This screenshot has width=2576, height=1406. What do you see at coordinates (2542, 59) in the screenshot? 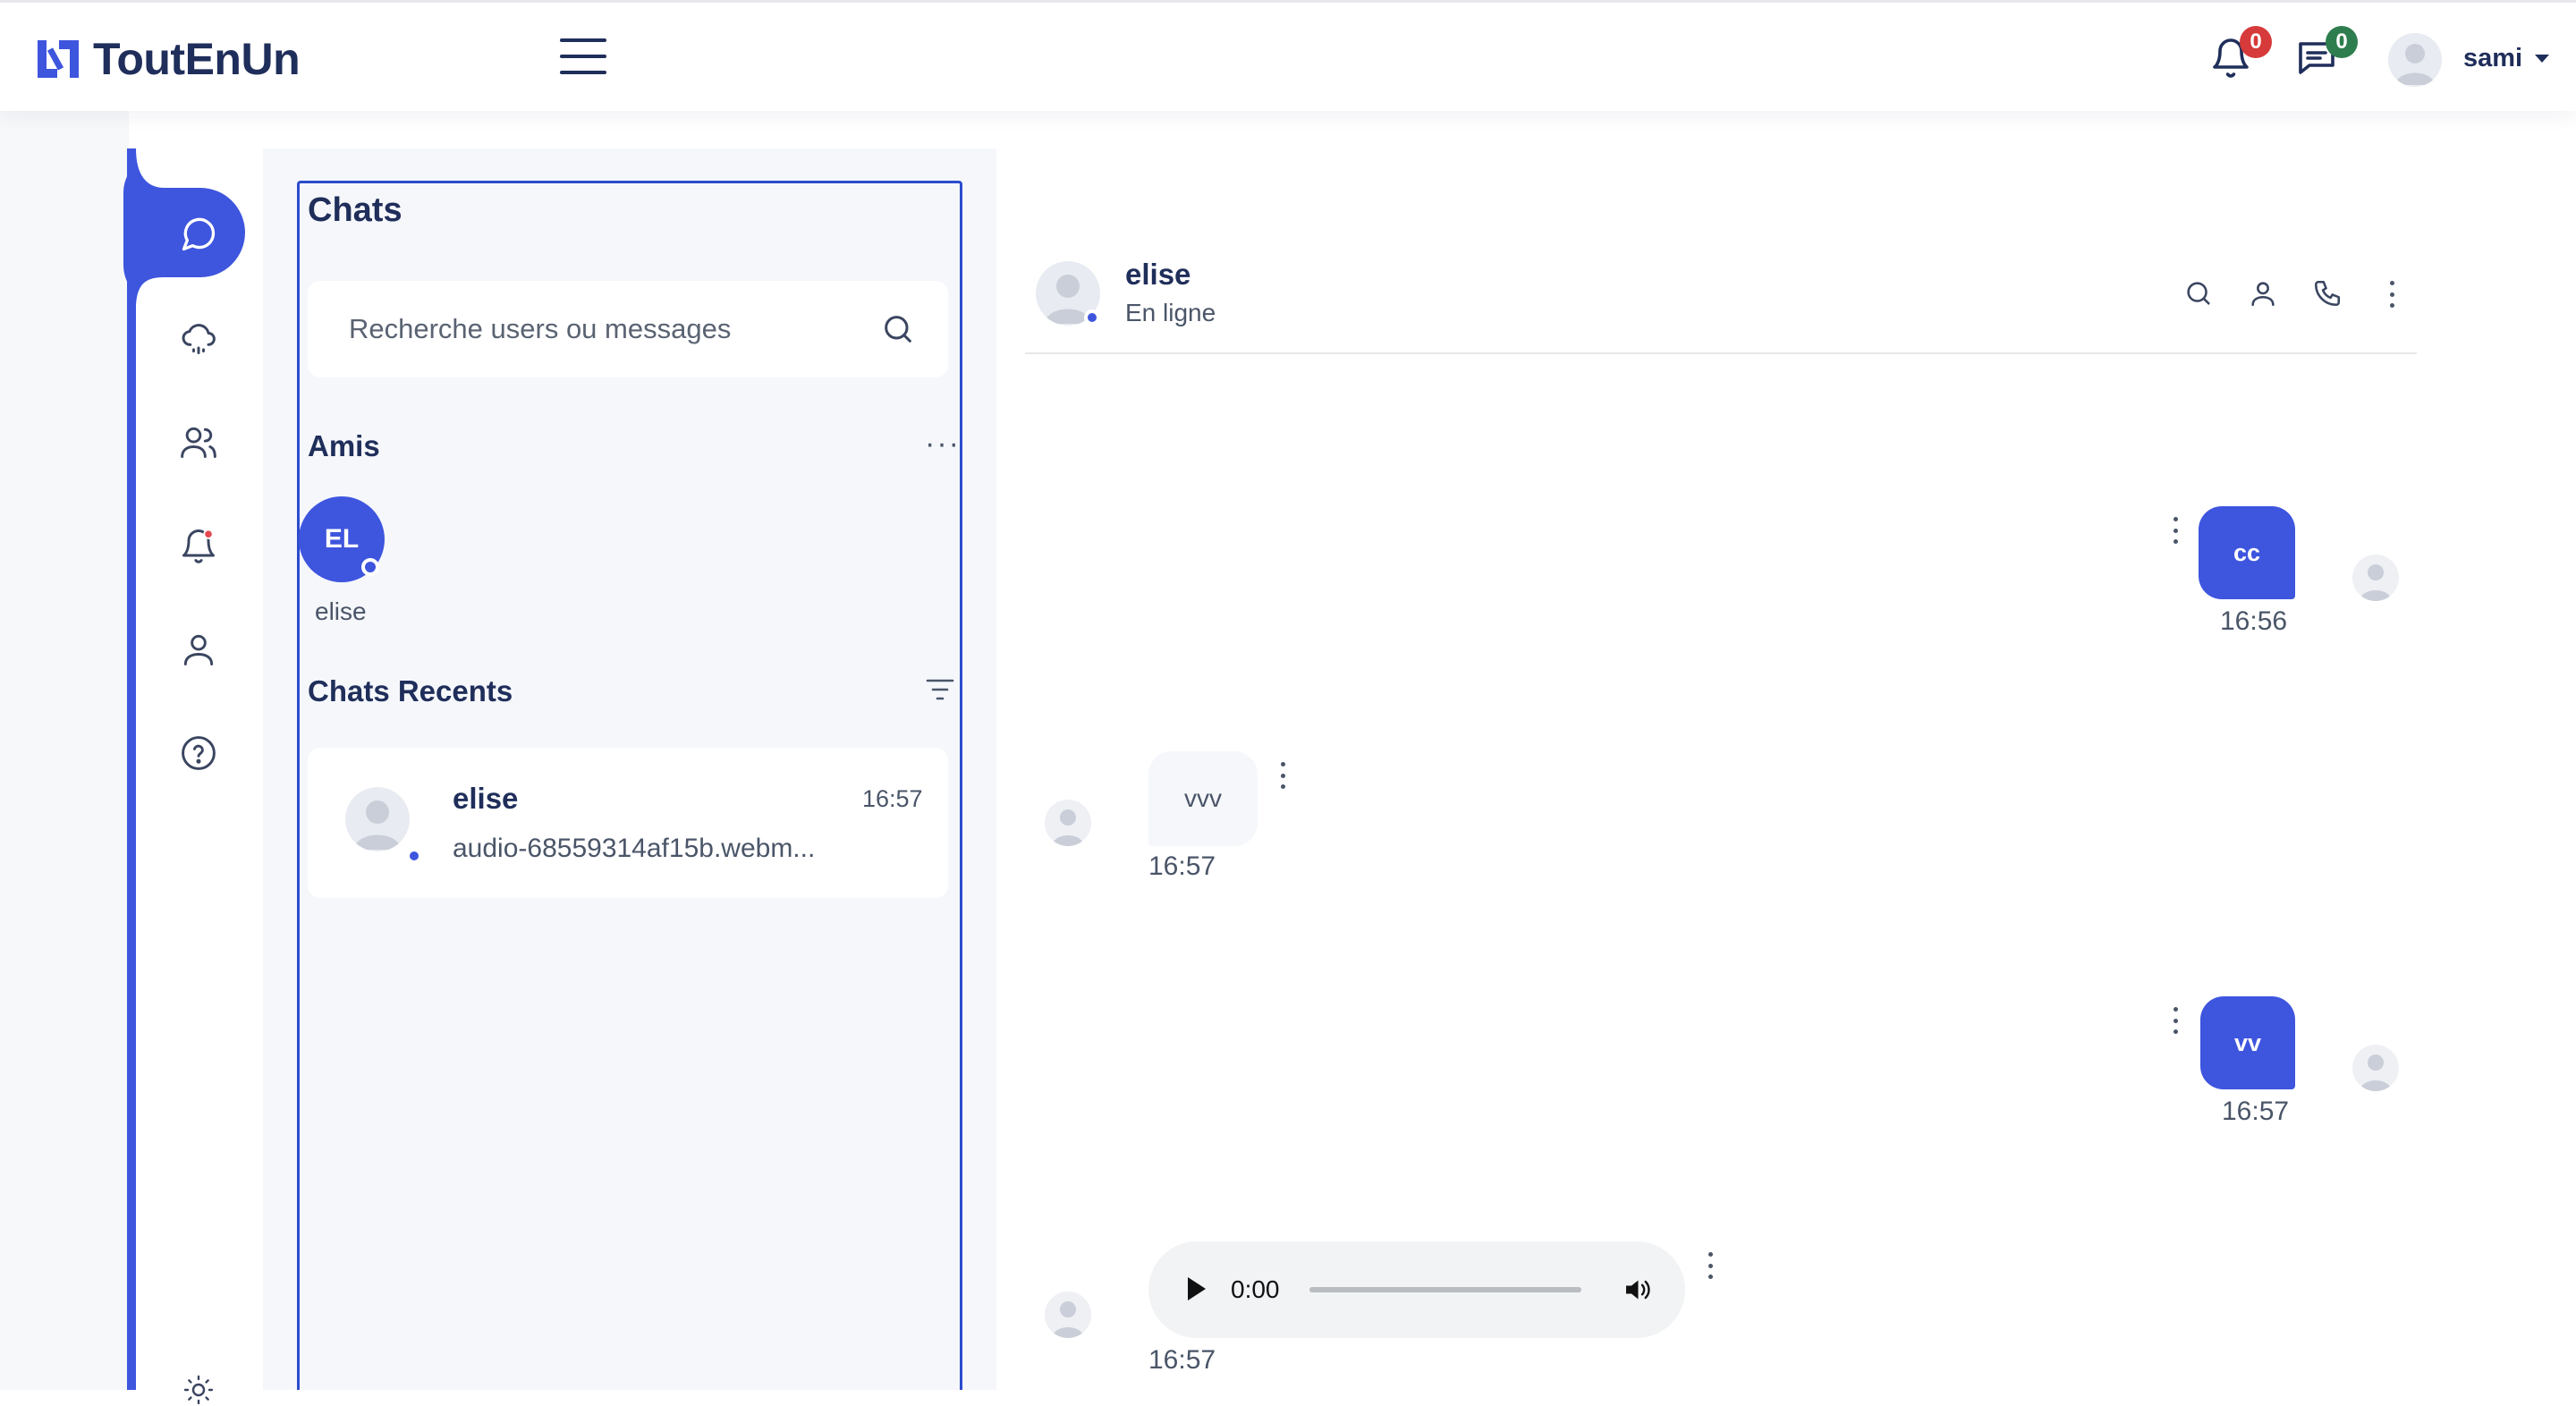
I see `chevron-down-icon` at bounding box center [2542, 59].